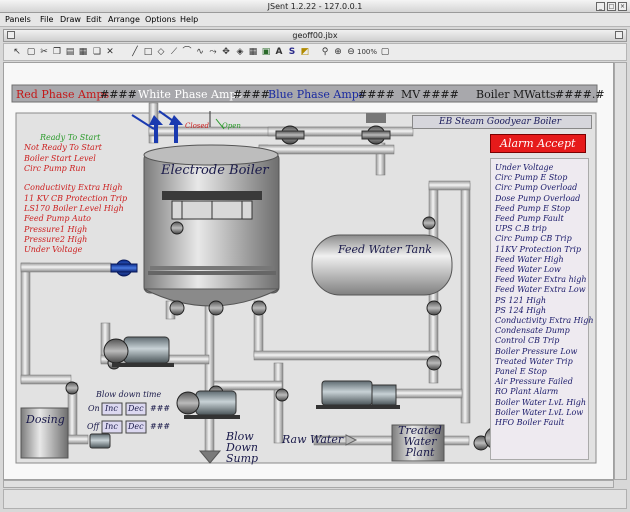  Describe the element at coordinates (528, 269) in the screenshot. I see `alarm-item: Feed Water Low` at that location.